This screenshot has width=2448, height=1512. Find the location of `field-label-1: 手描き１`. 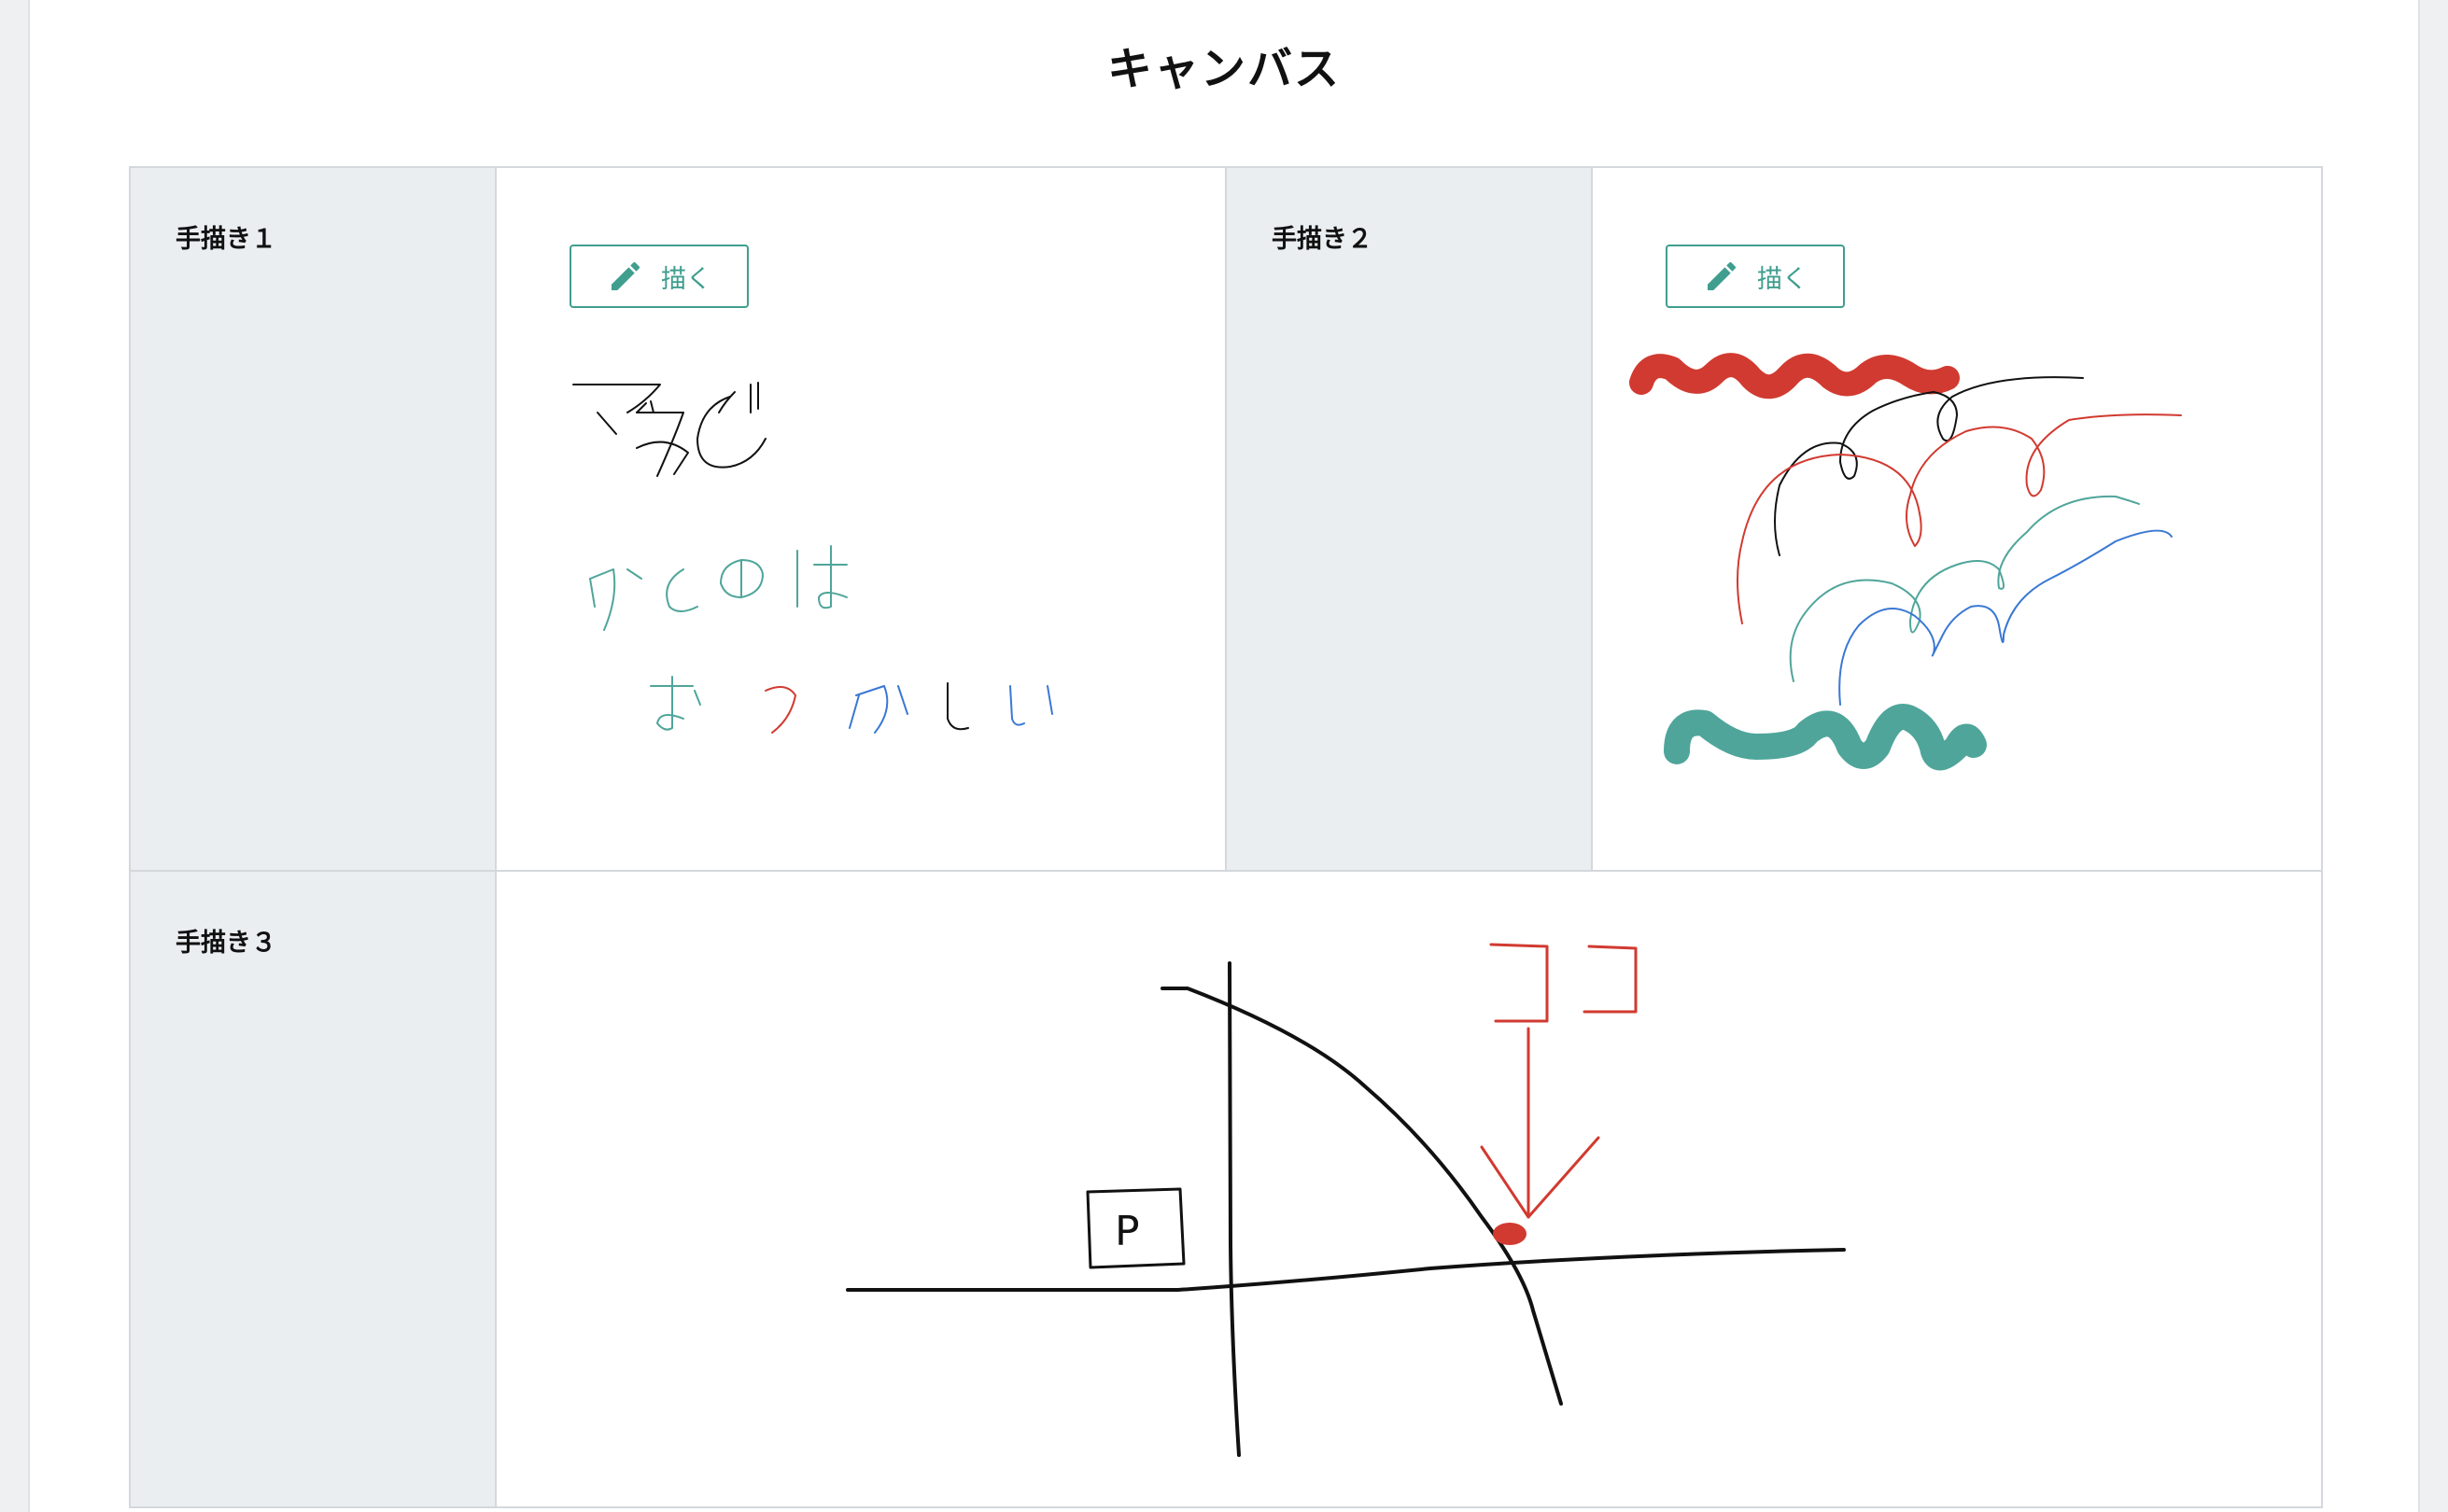

field-label-1: 手描き１ is located at coordinates (226, 239).